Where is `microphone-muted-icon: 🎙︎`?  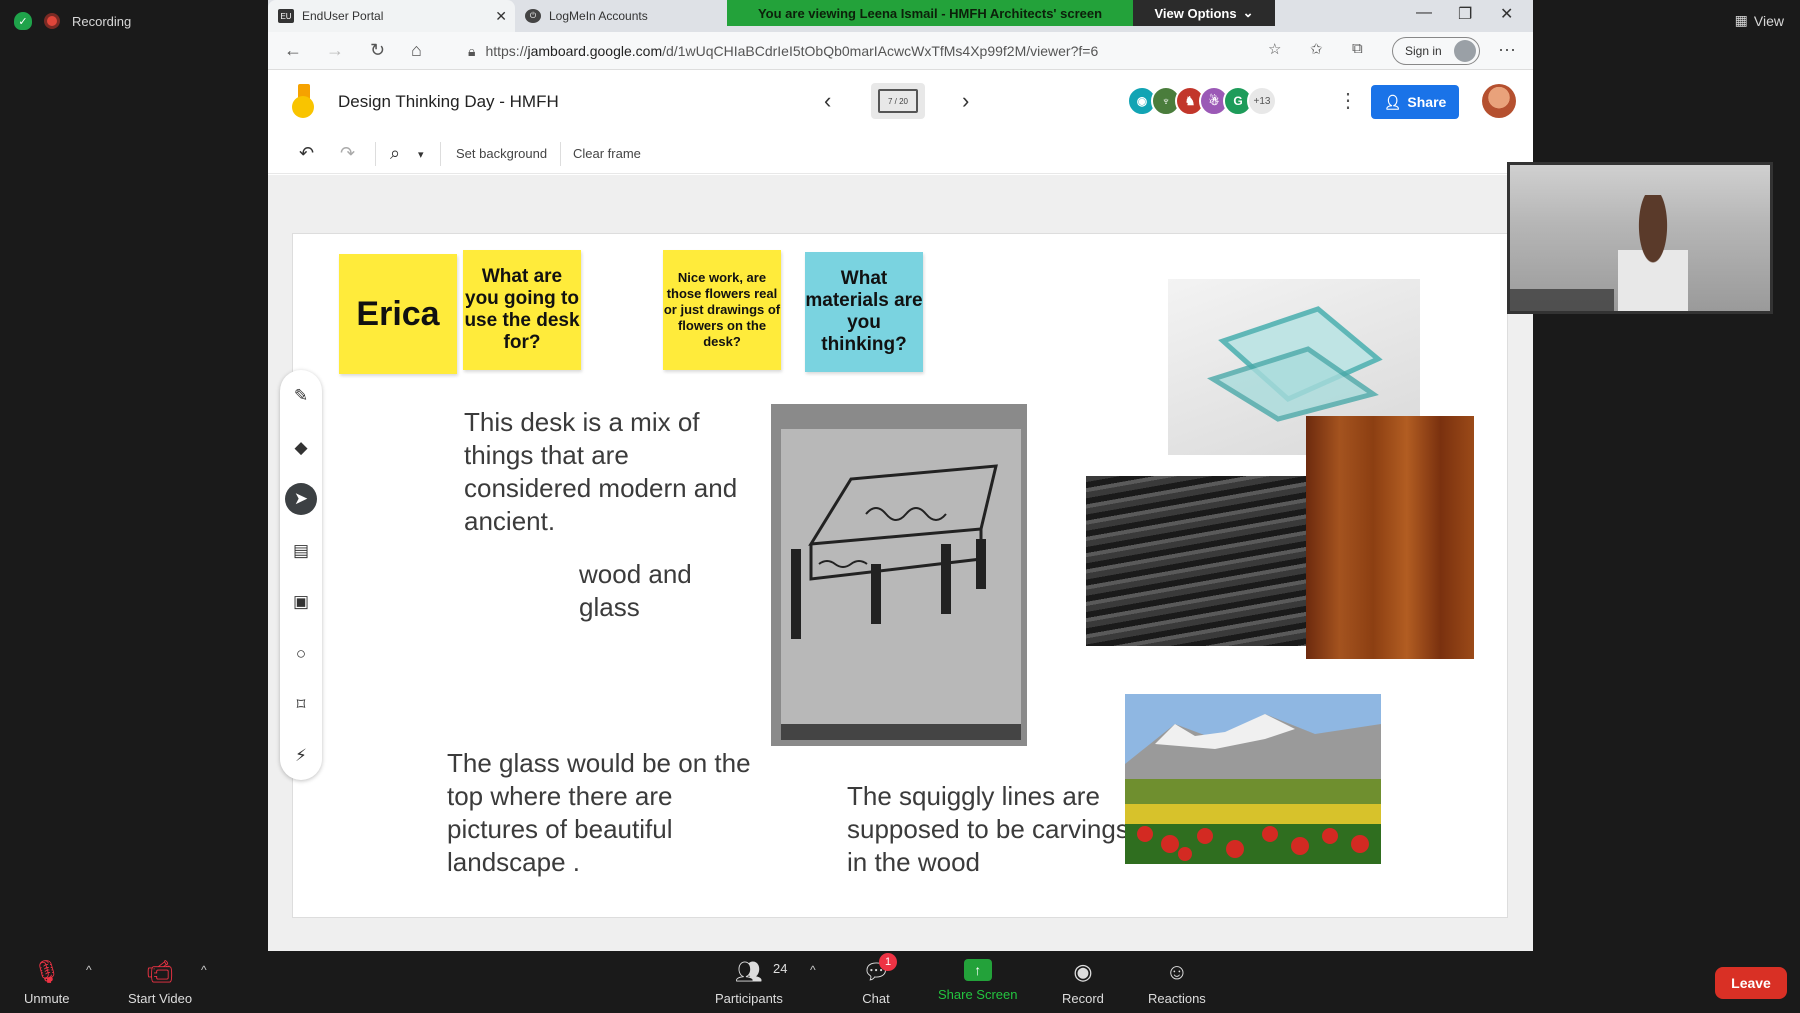
microphone-muted-icon: 🎙︎ is located at coordinates (46, 971).